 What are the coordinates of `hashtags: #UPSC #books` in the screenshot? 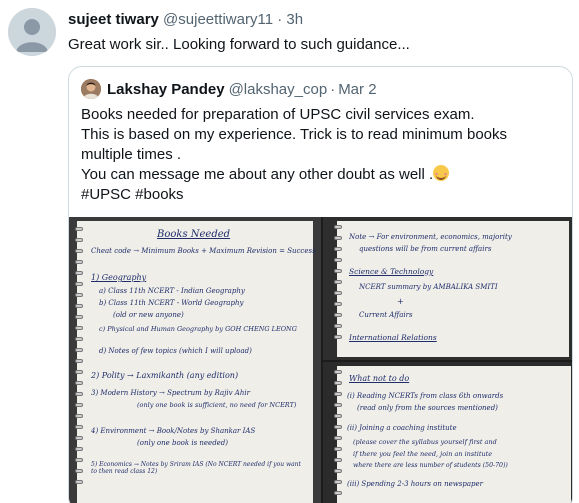 It's located at (321, 195).